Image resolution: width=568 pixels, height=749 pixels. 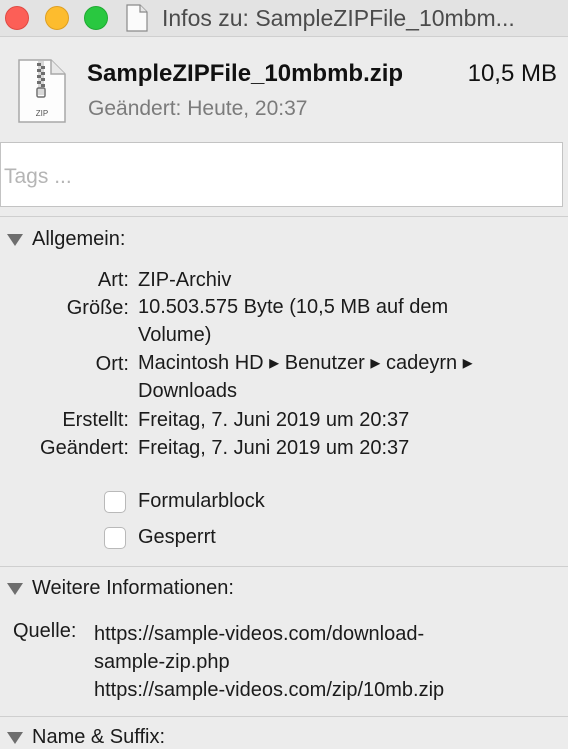 I want to click on size-label: Größe:, so click(x=97, y=308).